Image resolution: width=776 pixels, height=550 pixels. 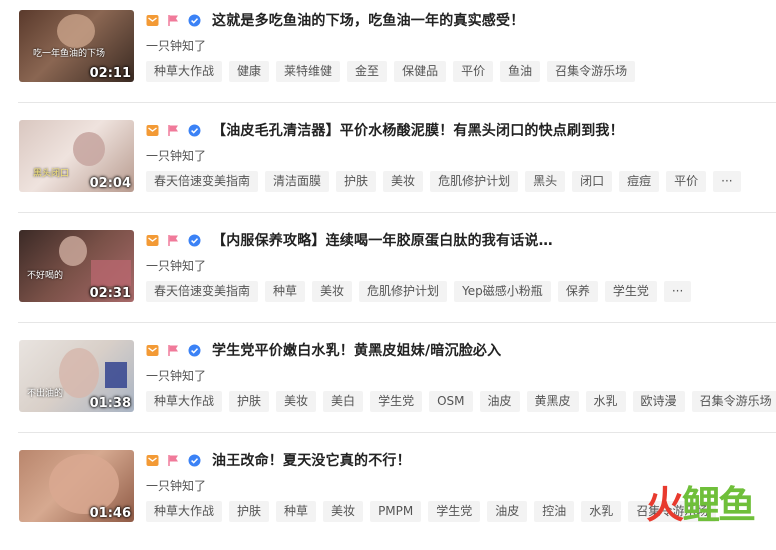 What do you see at coordinates (391, 71) in the screenshot?
I see `tag-list: 种草大作战 健康 莱特维健 金至 保健品 平价 鱼油 召集令游乐场` at bounding box center [391, 71].